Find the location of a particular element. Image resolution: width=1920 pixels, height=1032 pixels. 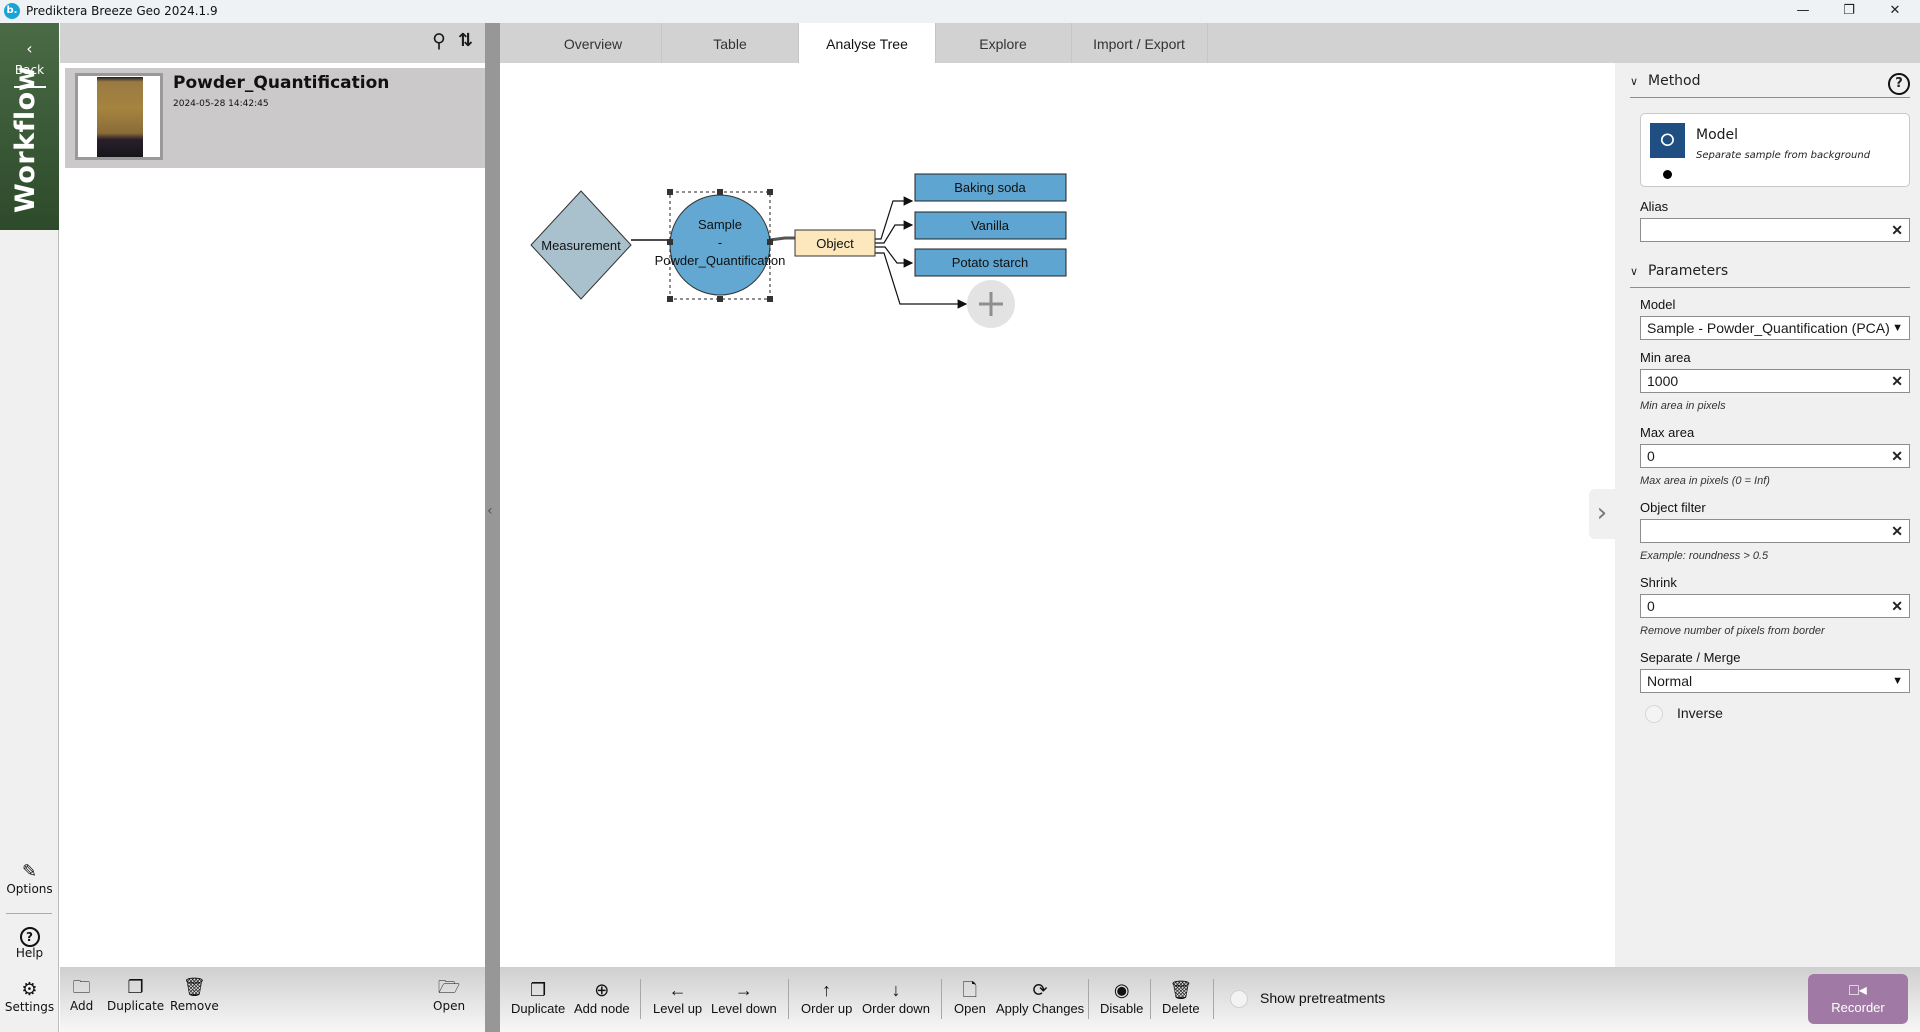

back-chevron-icon: ‹ is located at coordinates (29, 48).